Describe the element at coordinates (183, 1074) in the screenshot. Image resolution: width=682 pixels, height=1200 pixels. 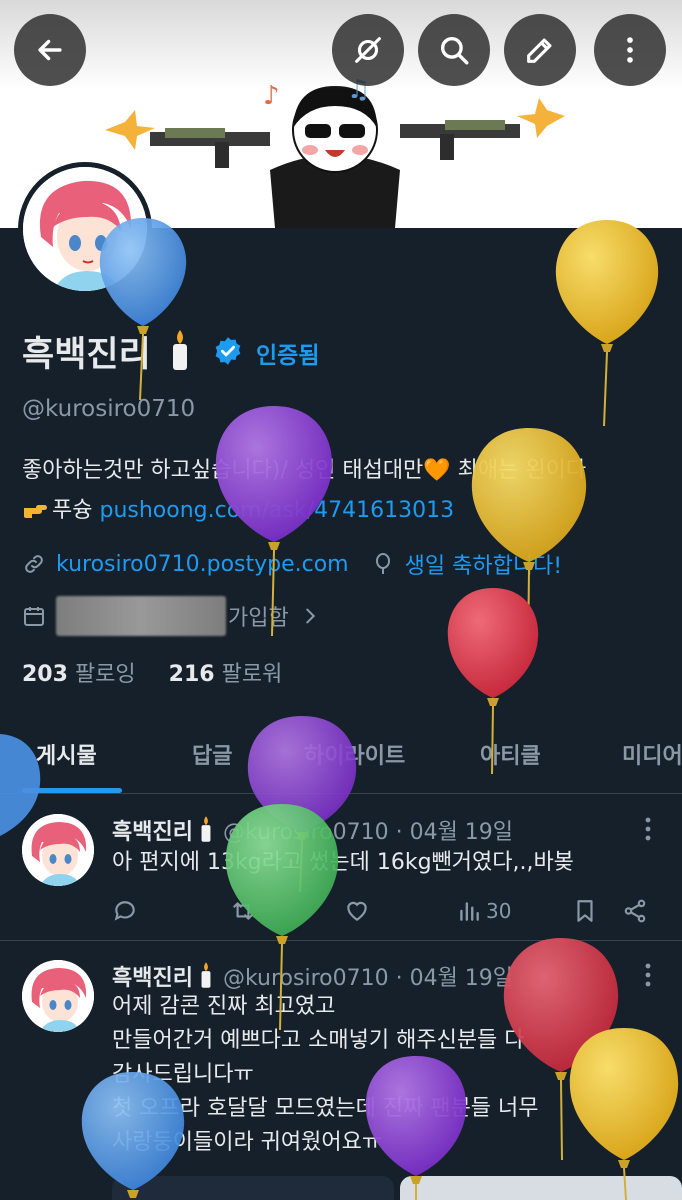
I see `post-text-line: 감사드립니다ㅠ` at that location.